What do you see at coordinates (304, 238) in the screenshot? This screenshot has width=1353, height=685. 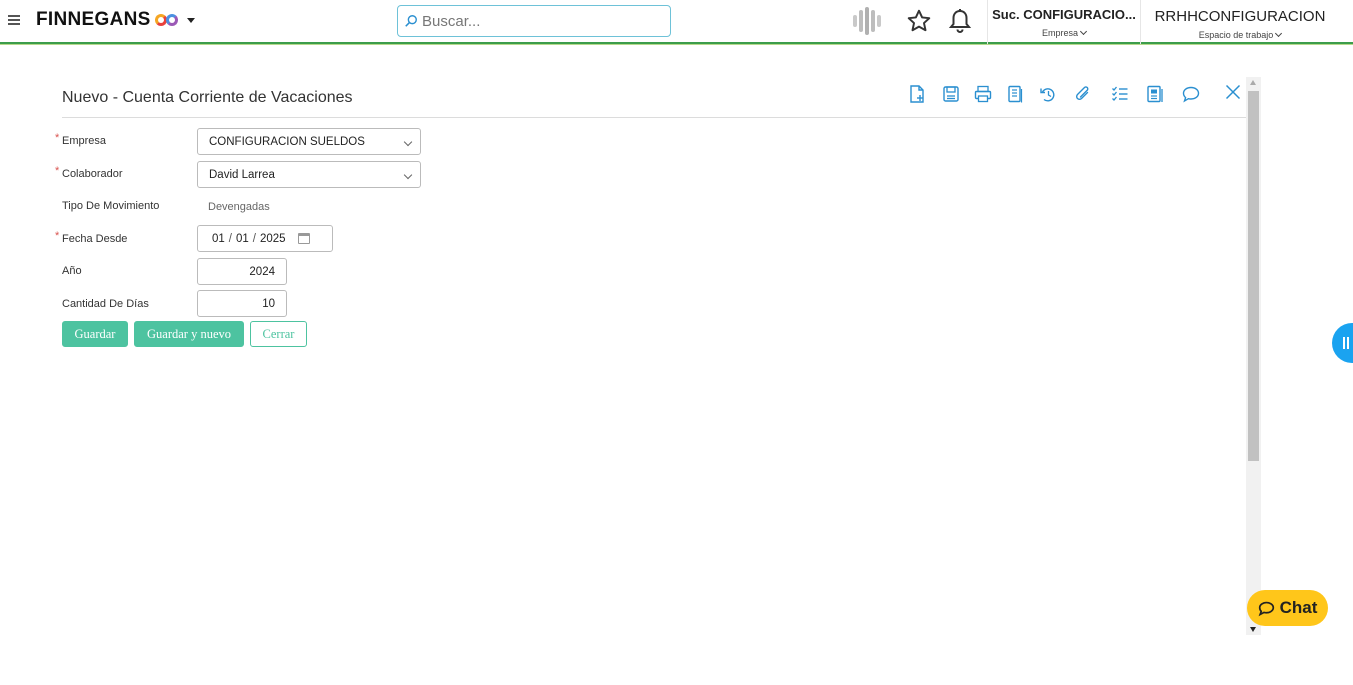 I see `calendar-icon` at bounding box center [304, 238].